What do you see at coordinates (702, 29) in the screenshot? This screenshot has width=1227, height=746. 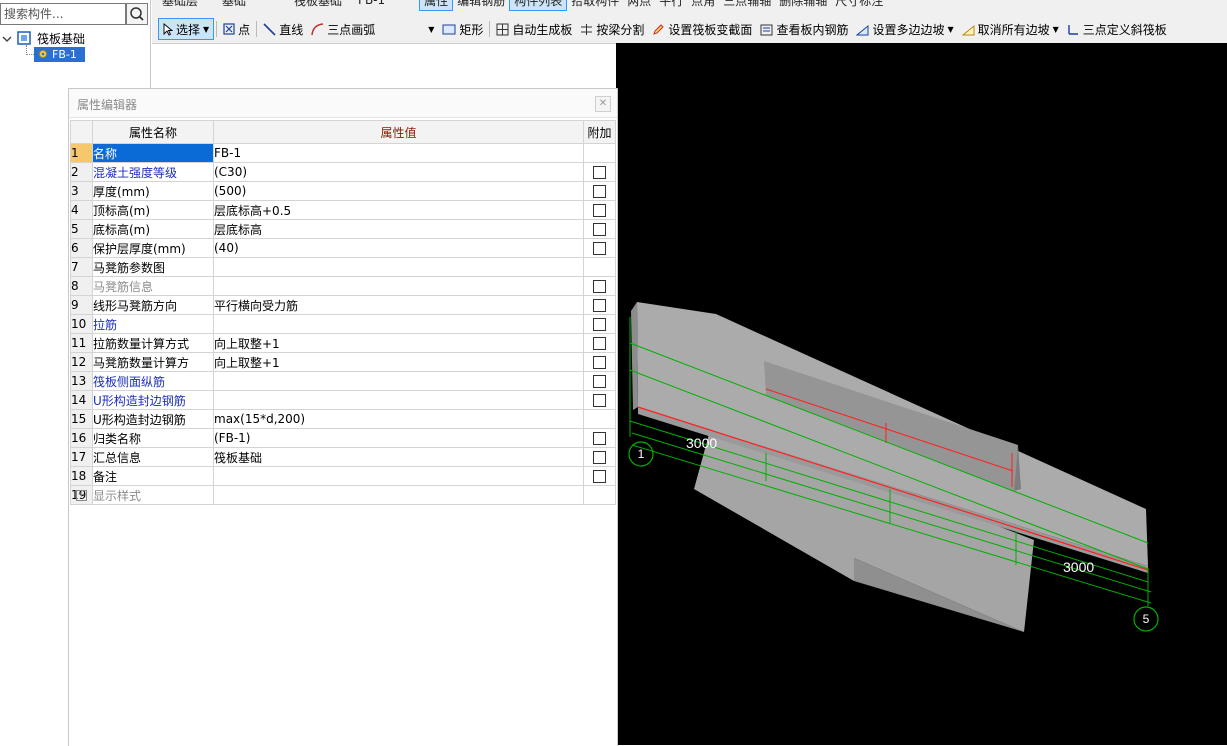 I see `set-section-button: 设置筏板变截面` at bounding box center [702, 29].